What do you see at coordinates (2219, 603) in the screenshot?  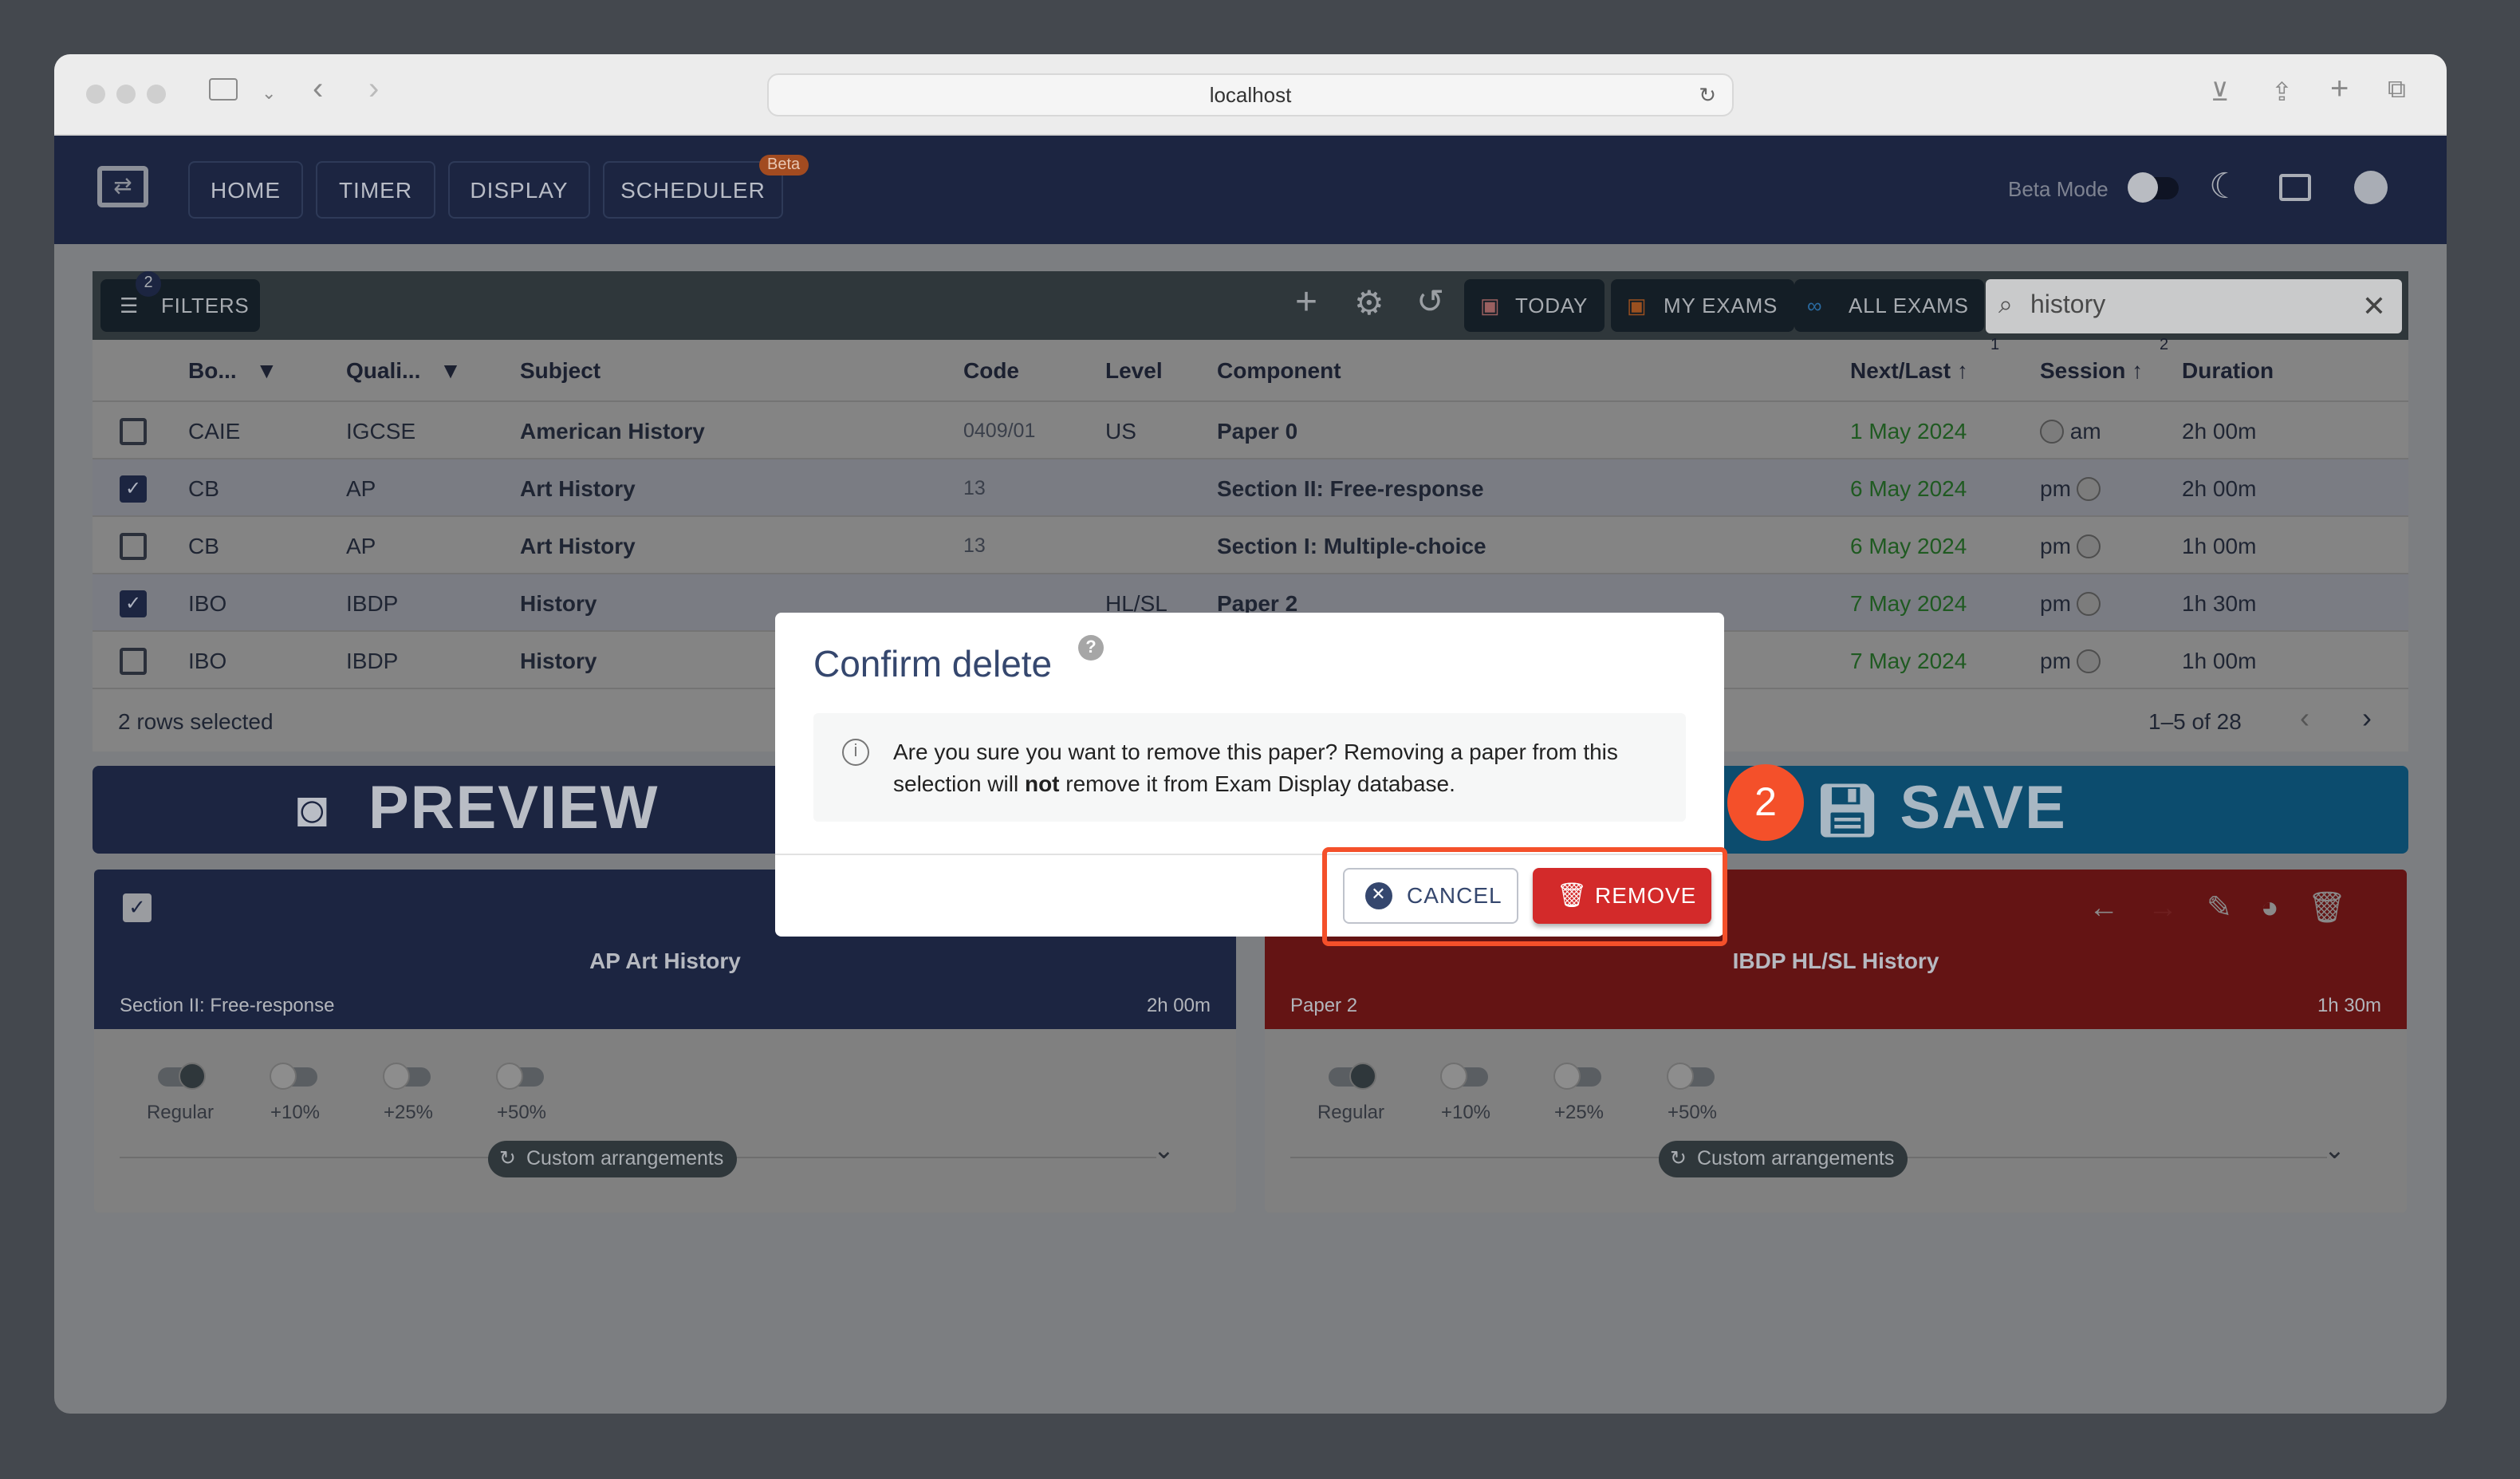 I see `cell-duration: 1h 30m` at bounding box center [2219, 603].